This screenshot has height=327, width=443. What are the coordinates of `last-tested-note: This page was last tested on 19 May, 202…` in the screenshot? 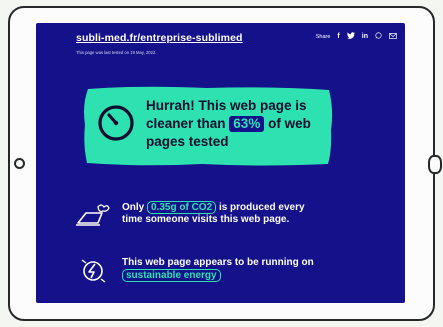 It's located at (116, 52).